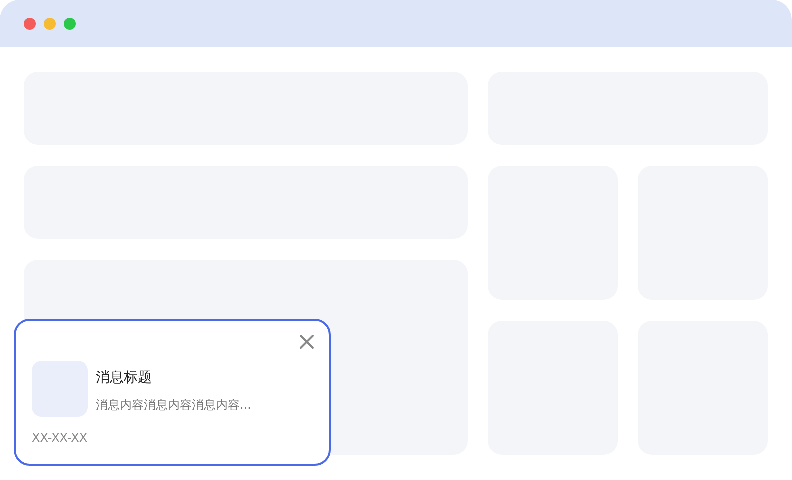  Describe the element at coordinates (70, 24) in the screenshot. I see `maximize-window-icon` at that location.